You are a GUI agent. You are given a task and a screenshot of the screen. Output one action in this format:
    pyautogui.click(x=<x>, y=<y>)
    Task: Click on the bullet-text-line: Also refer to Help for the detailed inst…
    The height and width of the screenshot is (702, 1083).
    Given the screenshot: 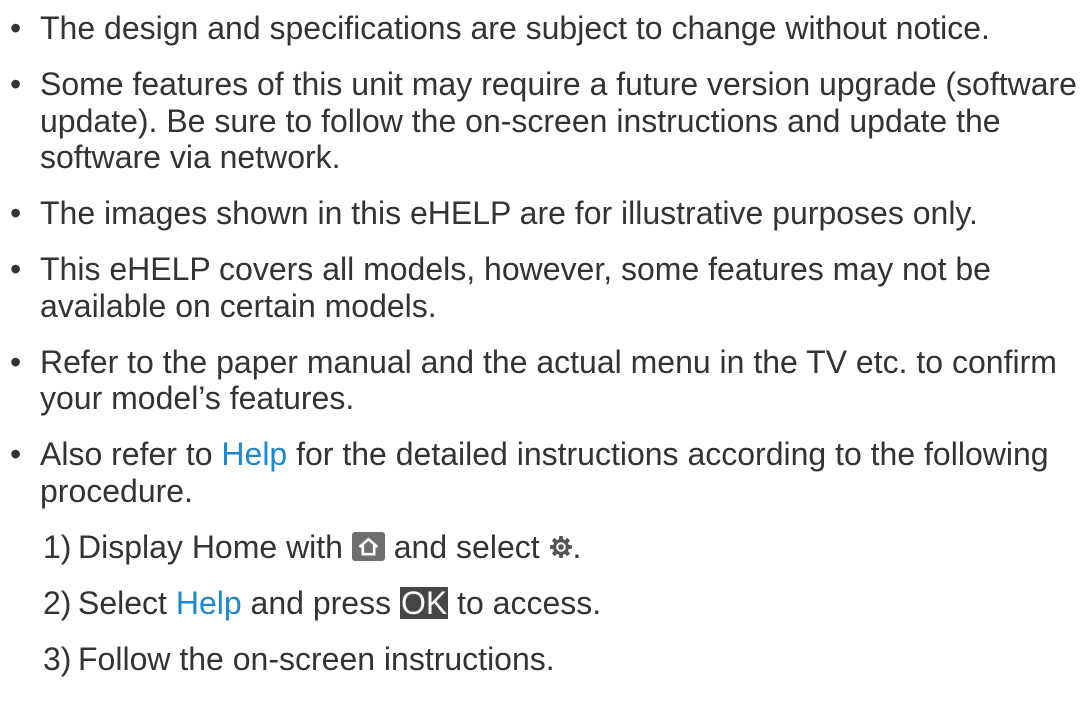 What is the action you would take?
    pyautogui.click(x=561, y=454)
    